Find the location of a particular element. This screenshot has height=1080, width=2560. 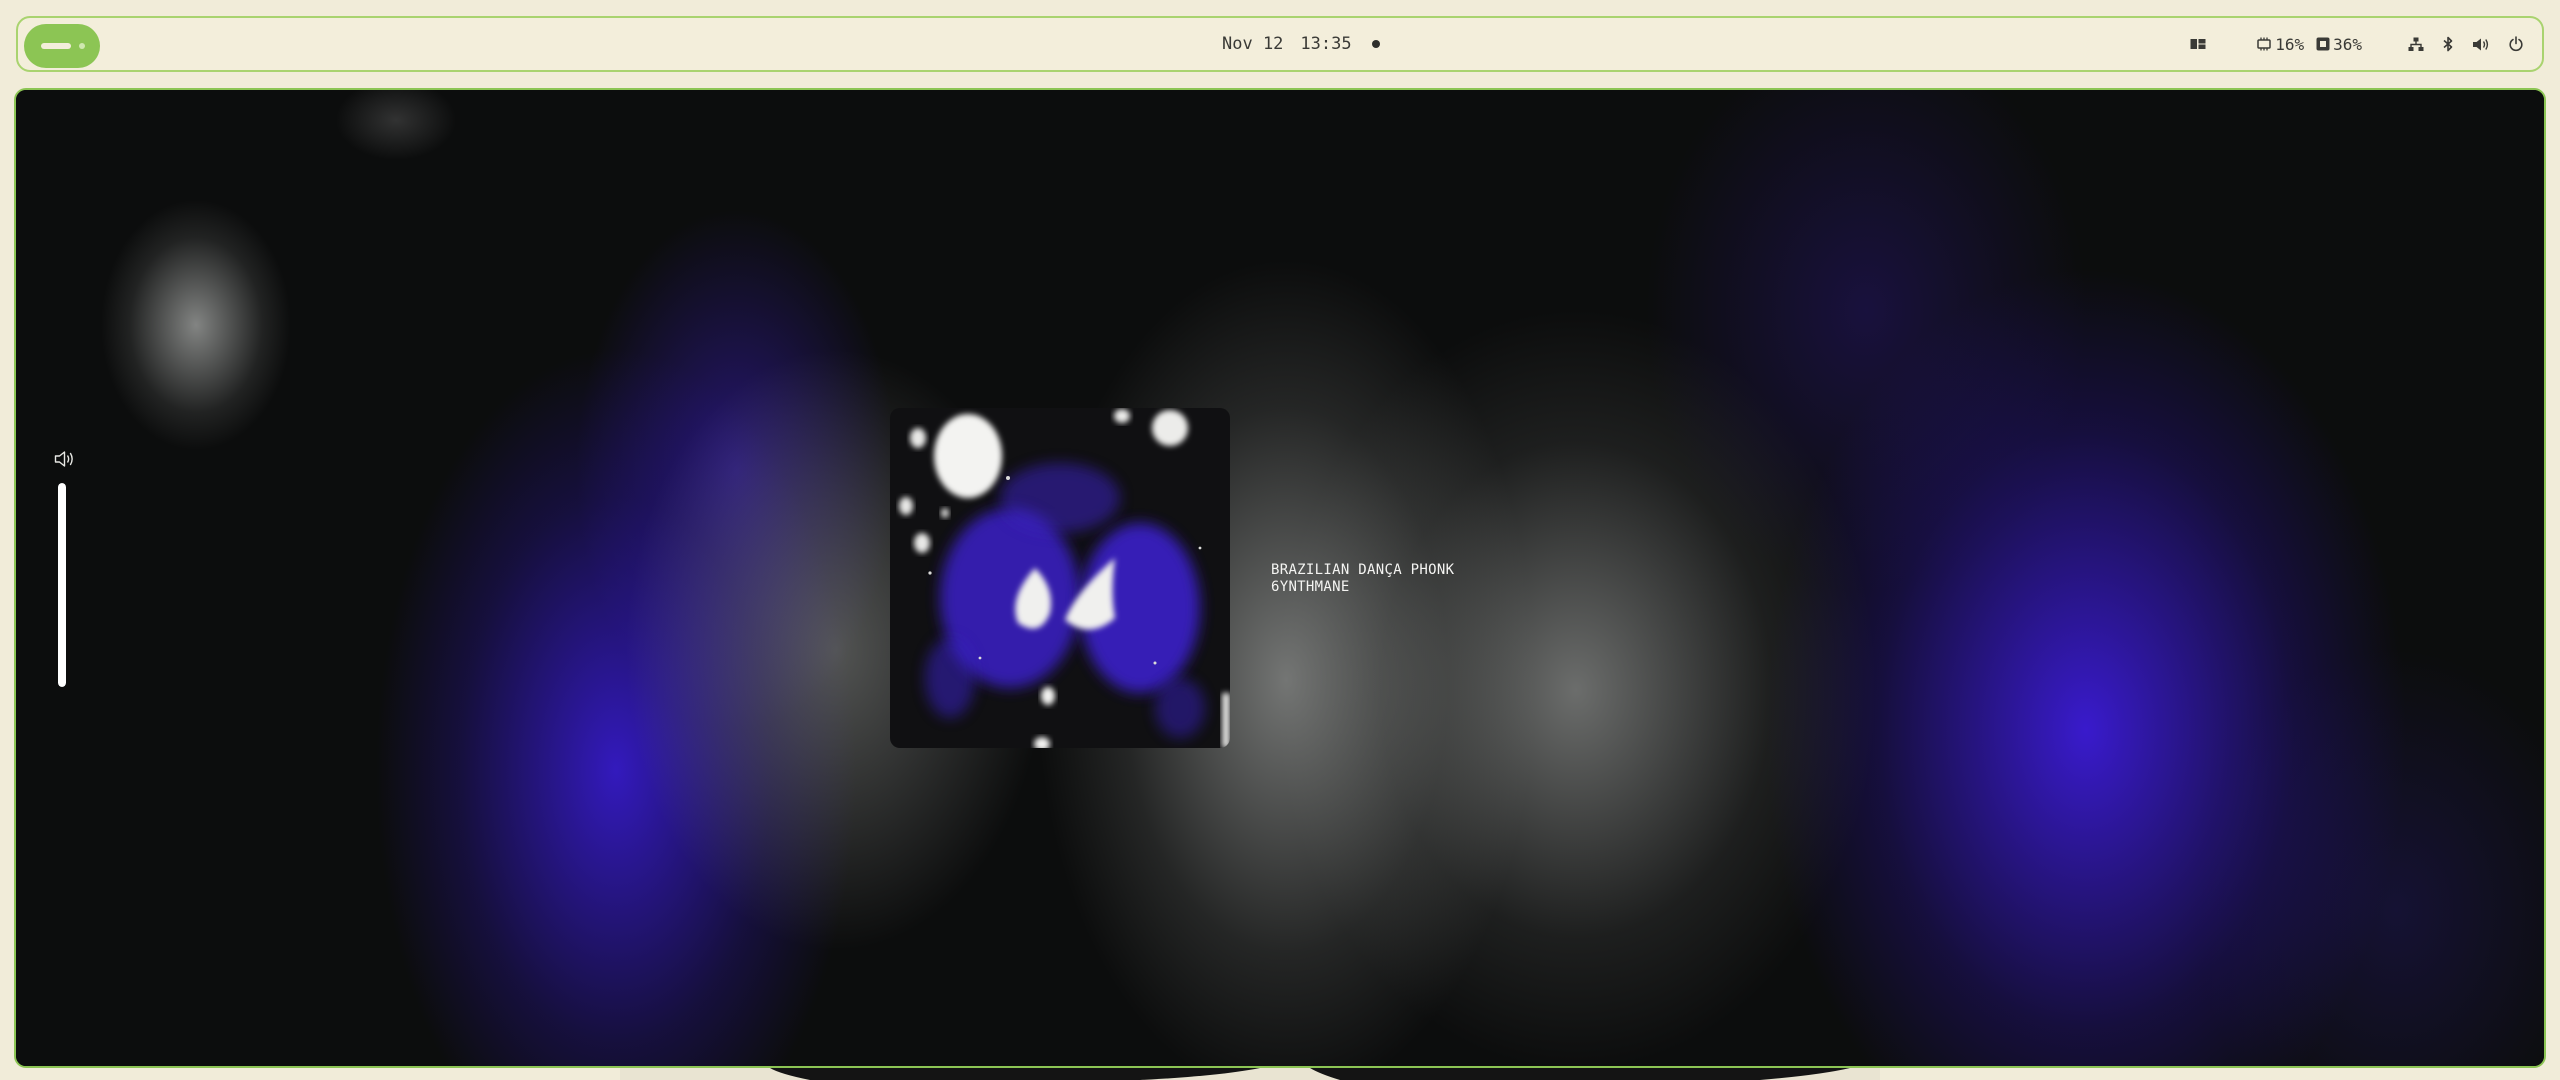

volume-slider is located at coordinates (62, 585).